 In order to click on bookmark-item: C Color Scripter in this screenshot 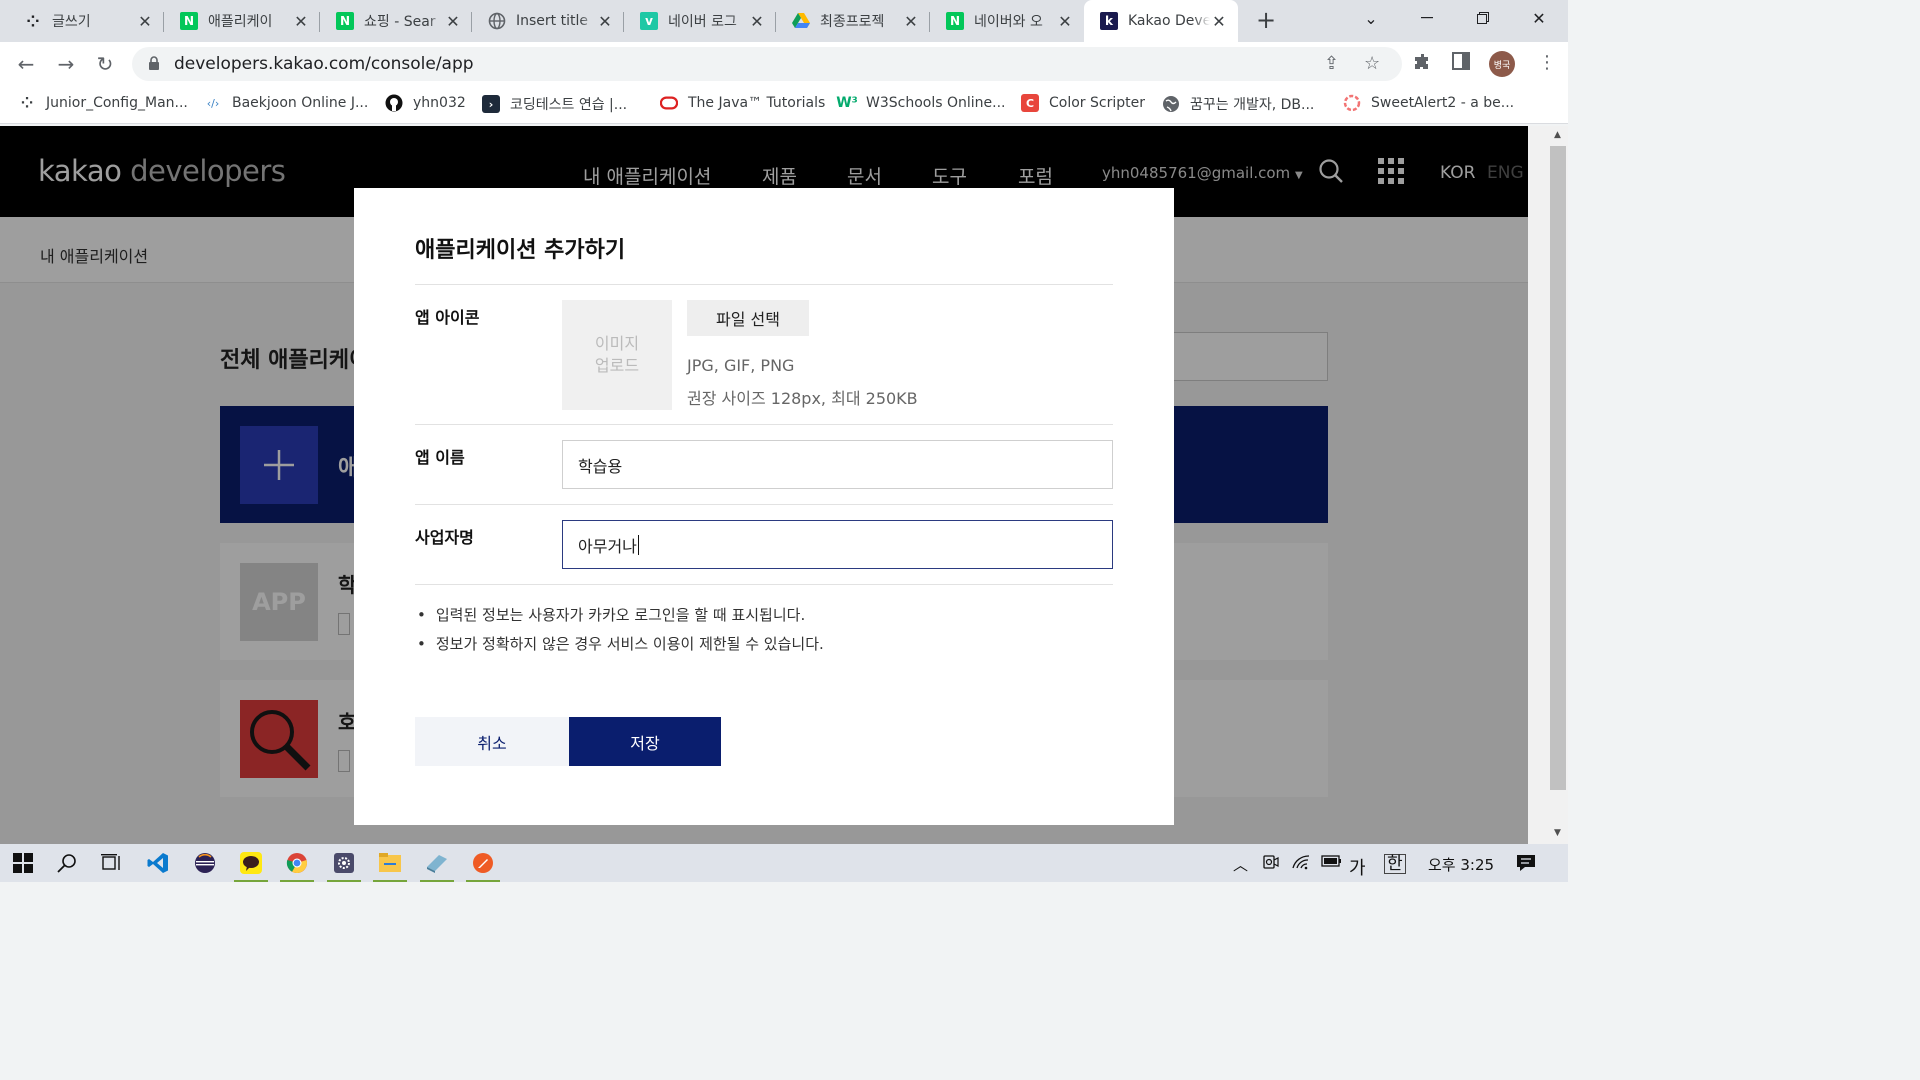, I will do `click(1083, 103)`.